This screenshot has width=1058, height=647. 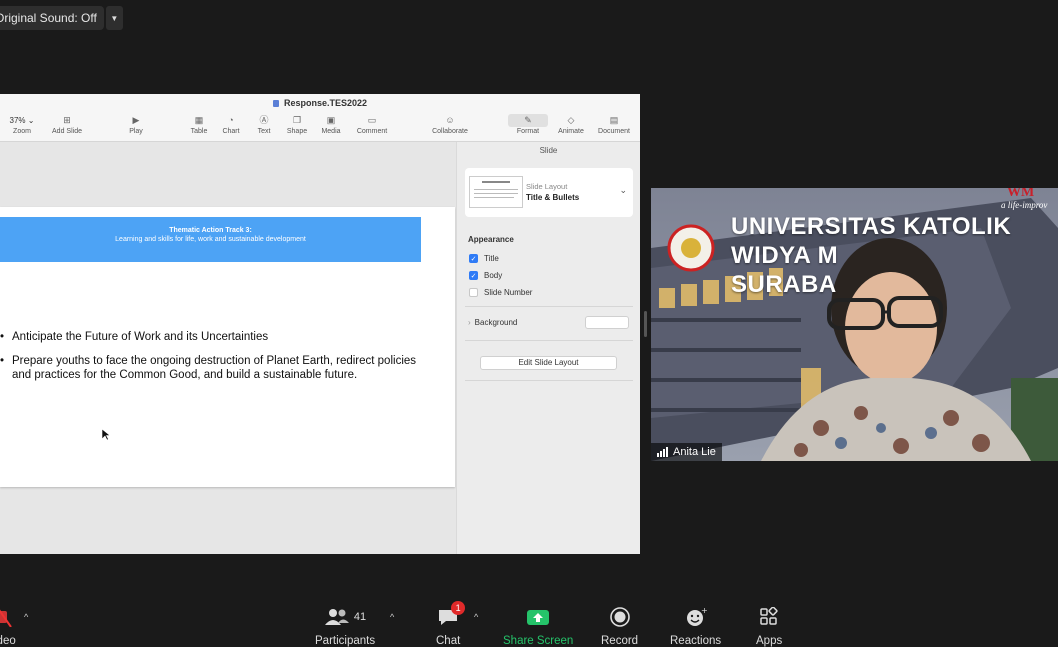 I want to click on document-panel-icon: ▤, so click(x=614, y=120).